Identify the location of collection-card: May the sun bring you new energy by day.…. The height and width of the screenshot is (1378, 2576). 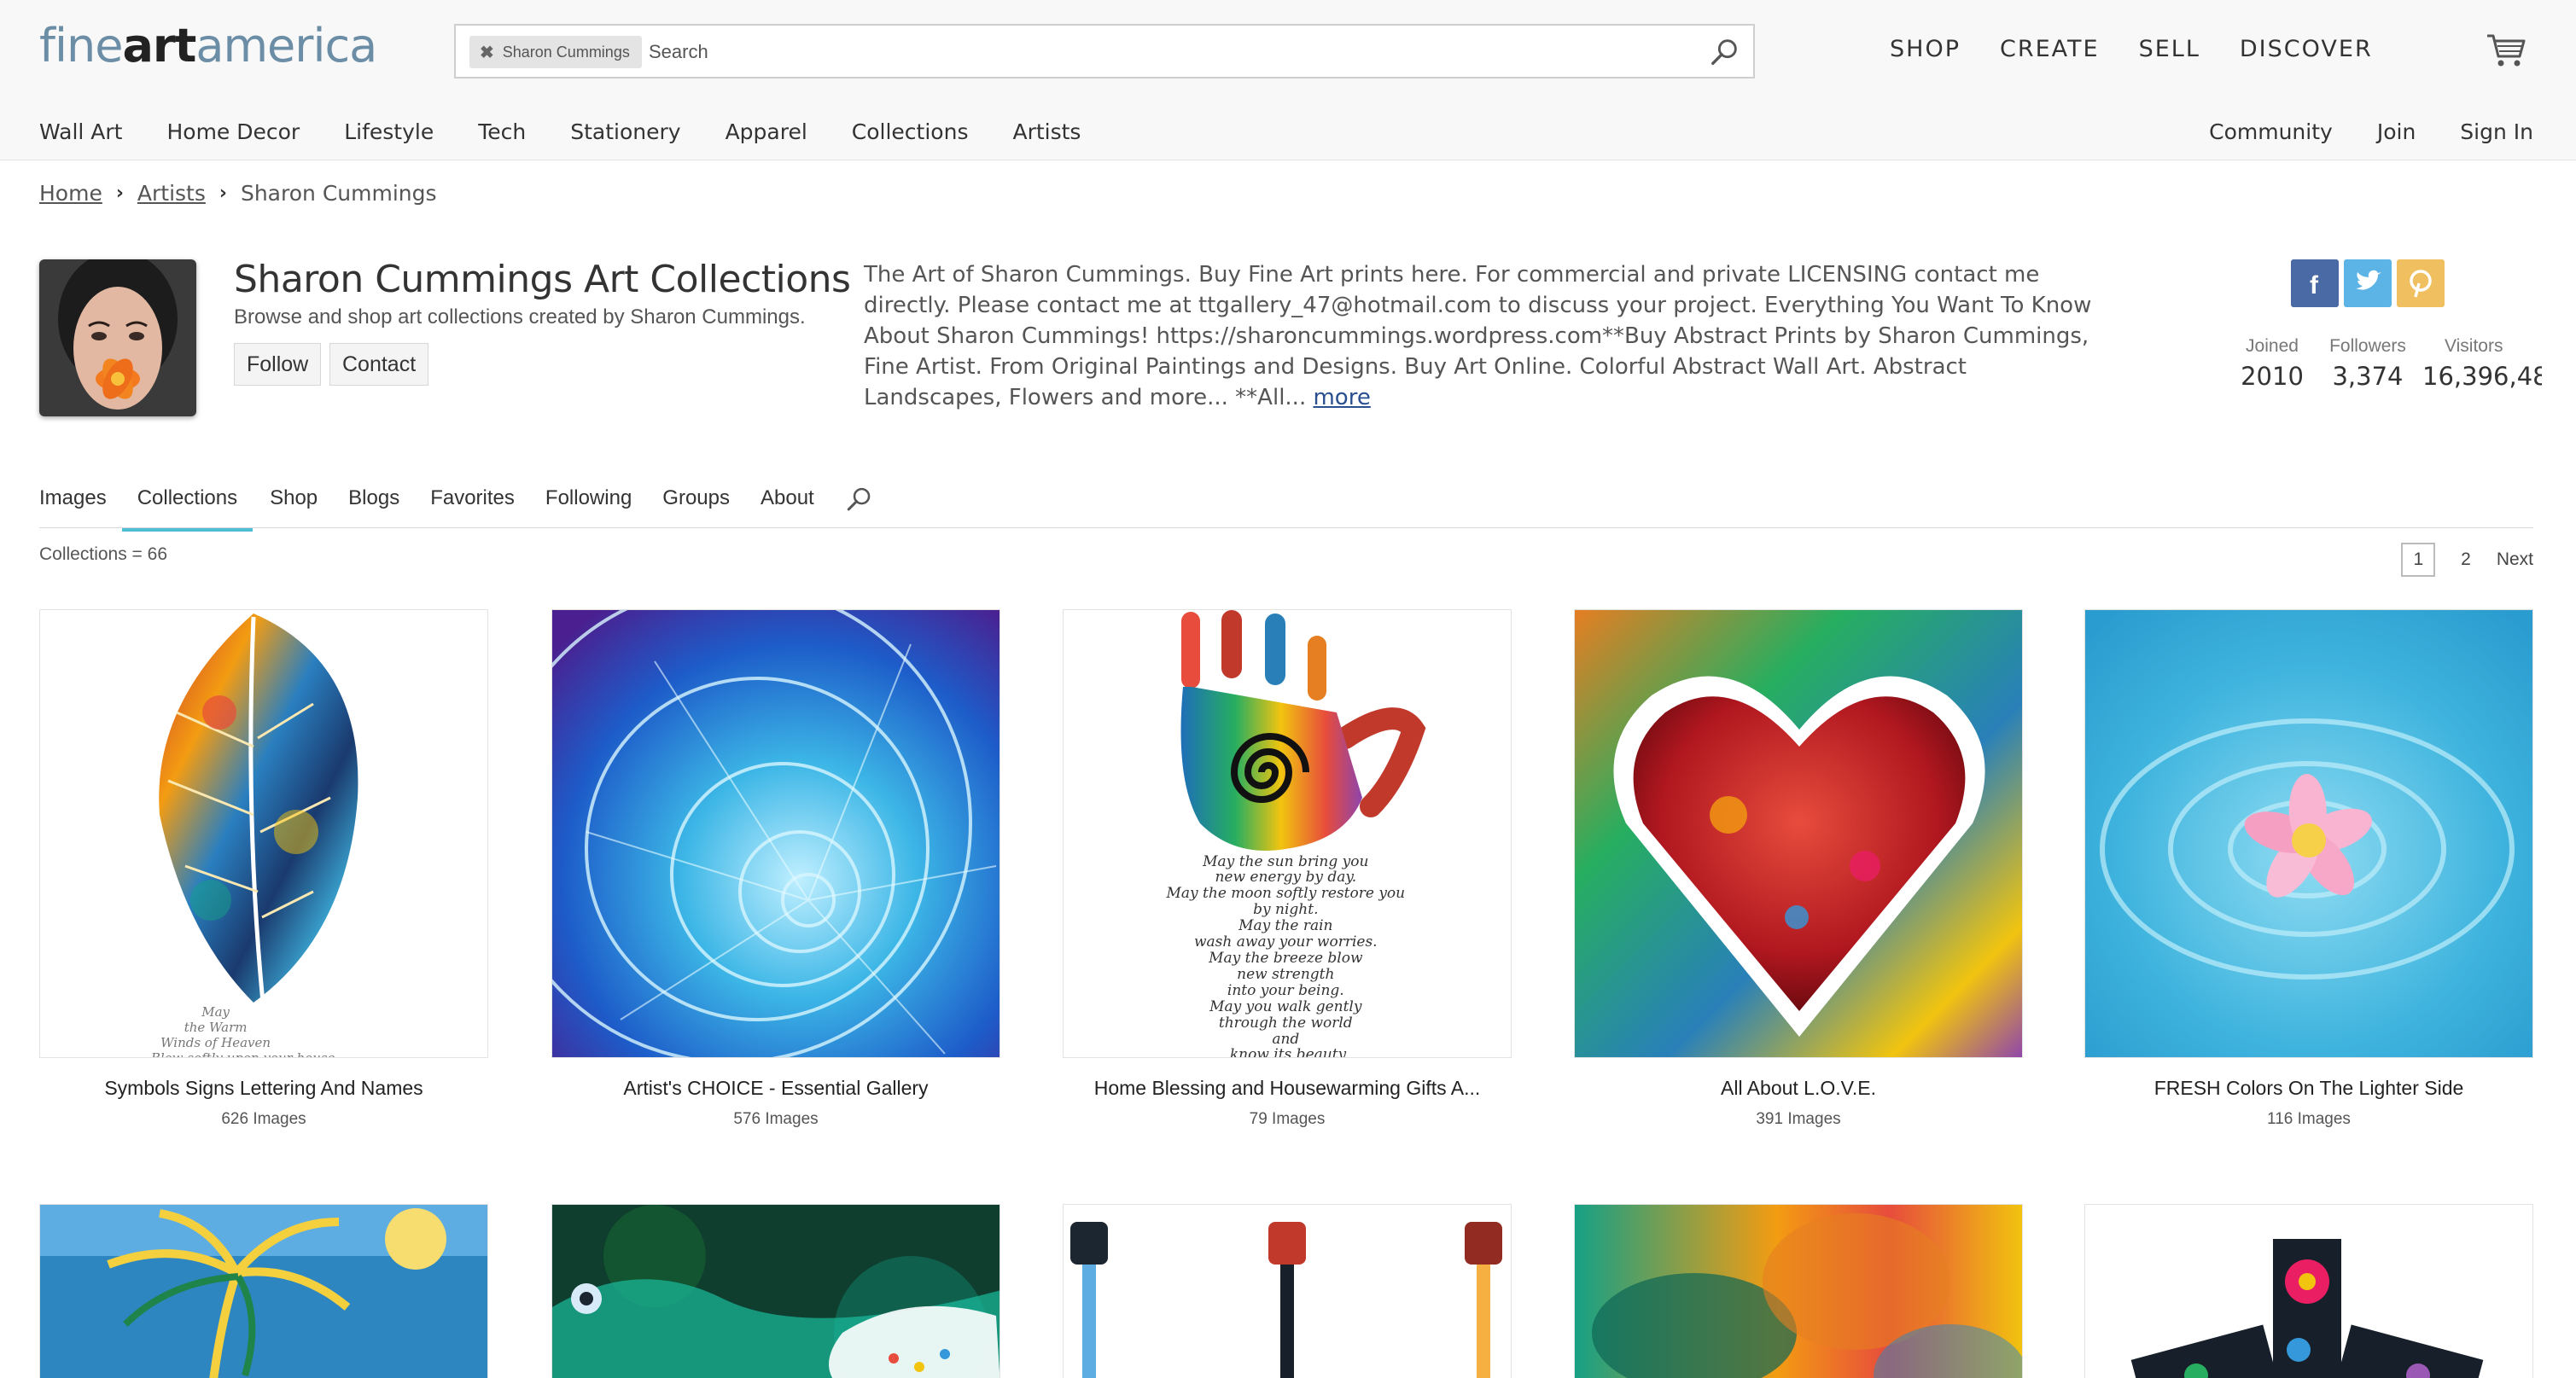
(1287, 869).